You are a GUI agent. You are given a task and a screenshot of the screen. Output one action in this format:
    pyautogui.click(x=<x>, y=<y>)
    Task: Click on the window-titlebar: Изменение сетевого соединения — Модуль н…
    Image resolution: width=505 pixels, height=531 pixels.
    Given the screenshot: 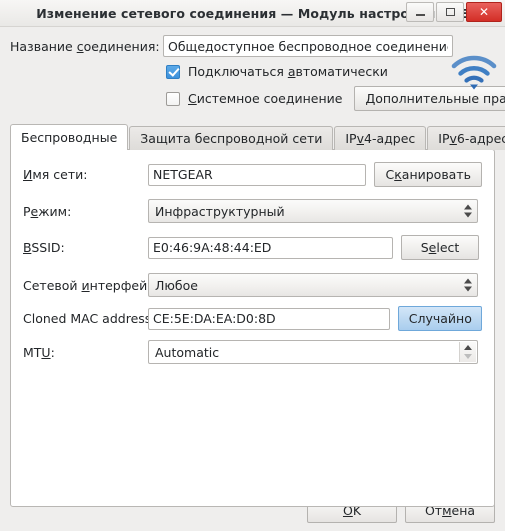 What is the action you would take?
    pyautogui.click(x=252, y=13)
    